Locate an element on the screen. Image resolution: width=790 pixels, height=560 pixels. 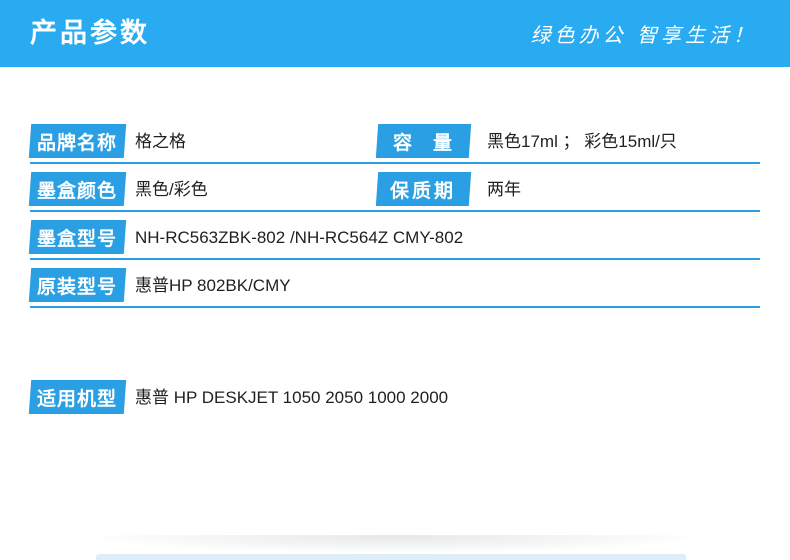
param-label-cartridge-model: 墨盒型号 is located at coordinates (77, 237).